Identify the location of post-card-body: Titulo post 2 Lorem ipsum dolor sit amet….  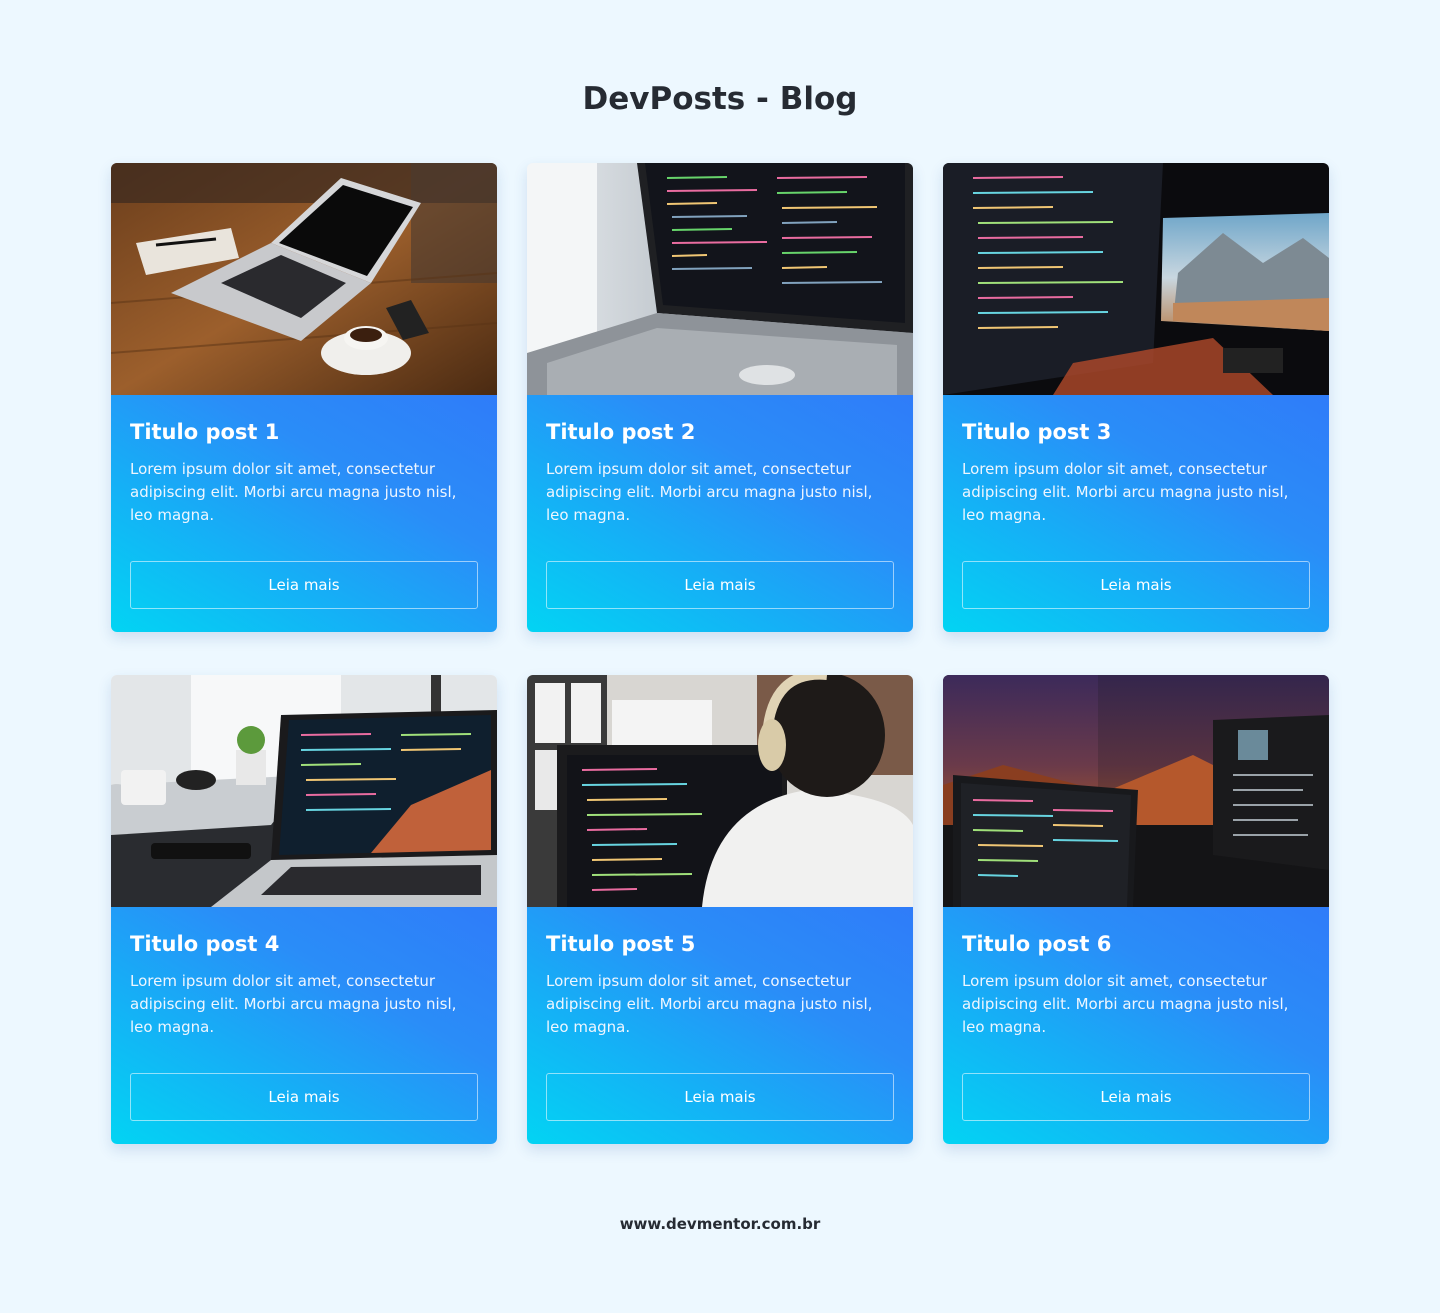
(720, 513).